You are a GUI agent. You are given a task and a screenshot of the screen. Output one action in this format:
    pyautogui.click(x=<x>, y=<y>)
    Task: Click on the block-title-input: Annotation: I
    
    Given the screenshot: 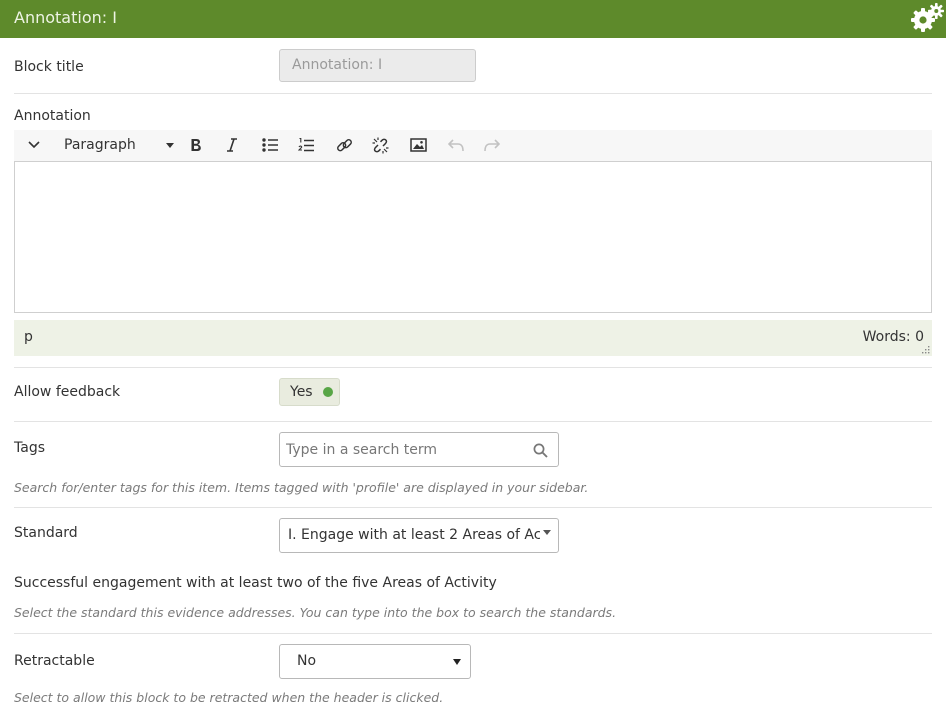 What is the action you would take?
    pyautogui.click(x=377, y=65)
    